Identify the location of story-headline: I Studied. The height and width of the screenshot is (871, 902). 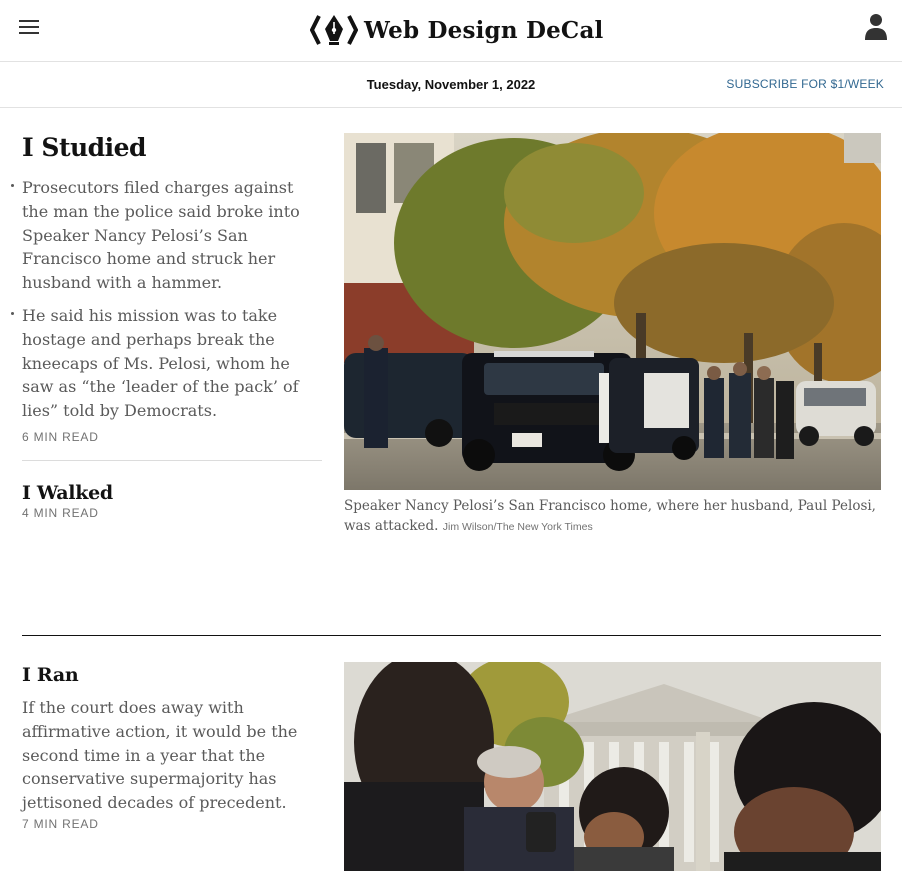
(172, 147).